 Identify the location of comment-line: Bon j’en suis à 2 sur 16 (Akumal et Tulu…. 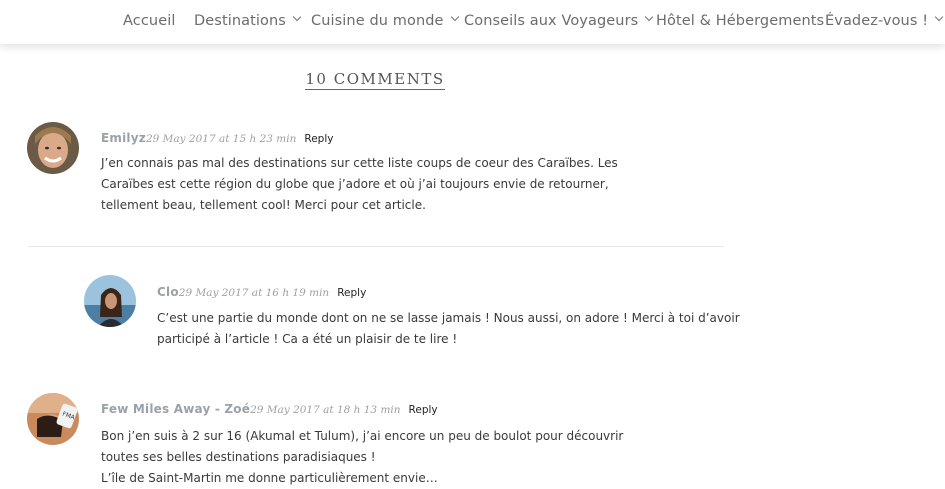
(362, 436).